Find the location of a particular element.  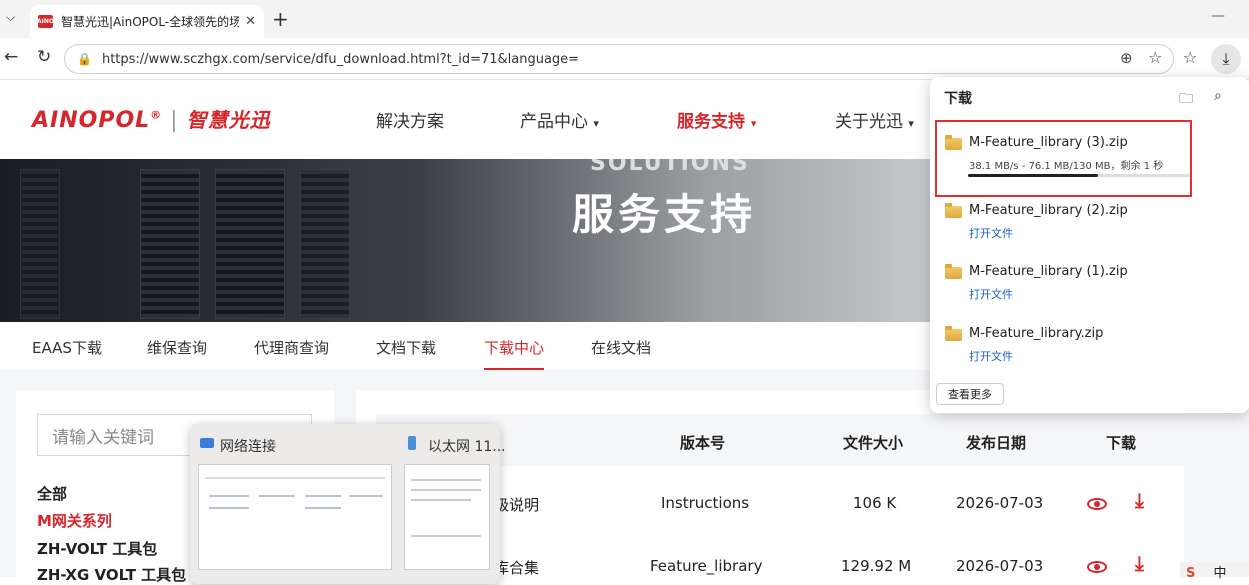

row1-version: Instructions is located at coordinates (705, 503).